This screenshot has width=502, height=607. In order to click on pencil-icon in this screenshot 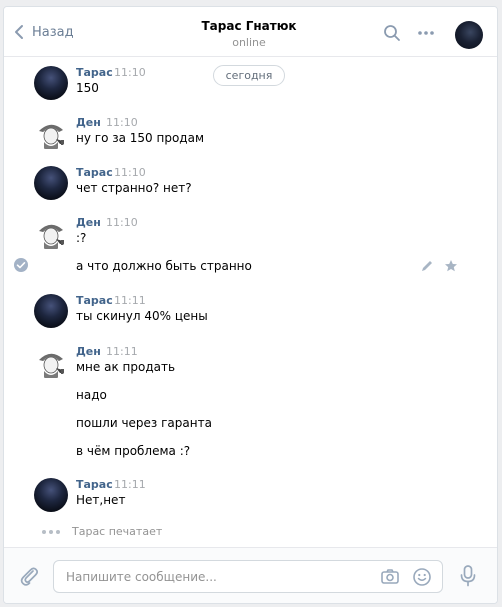, I will do `click(427, 266)`.